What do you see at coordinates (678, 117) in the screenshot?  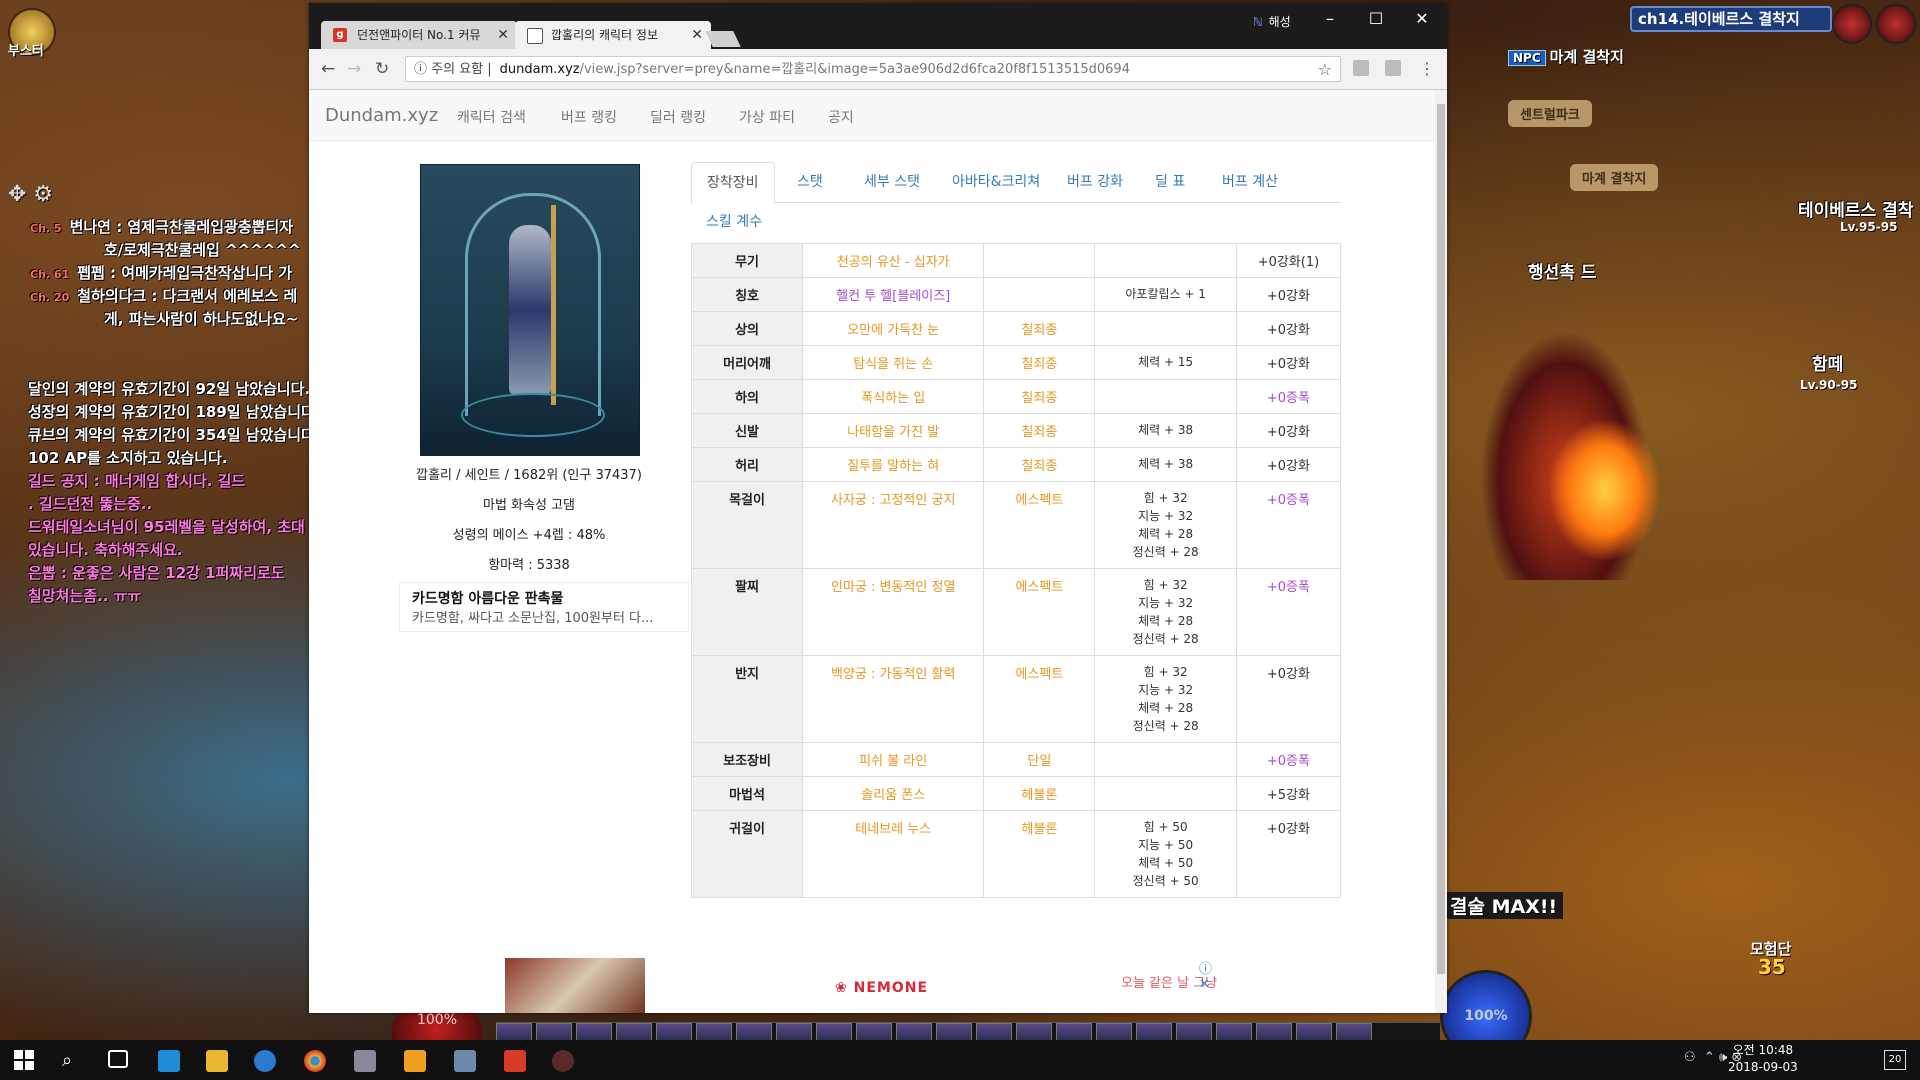 I see `nav-dealer-ranking: 딜러 랭킹` at bounding box center [678, 117].